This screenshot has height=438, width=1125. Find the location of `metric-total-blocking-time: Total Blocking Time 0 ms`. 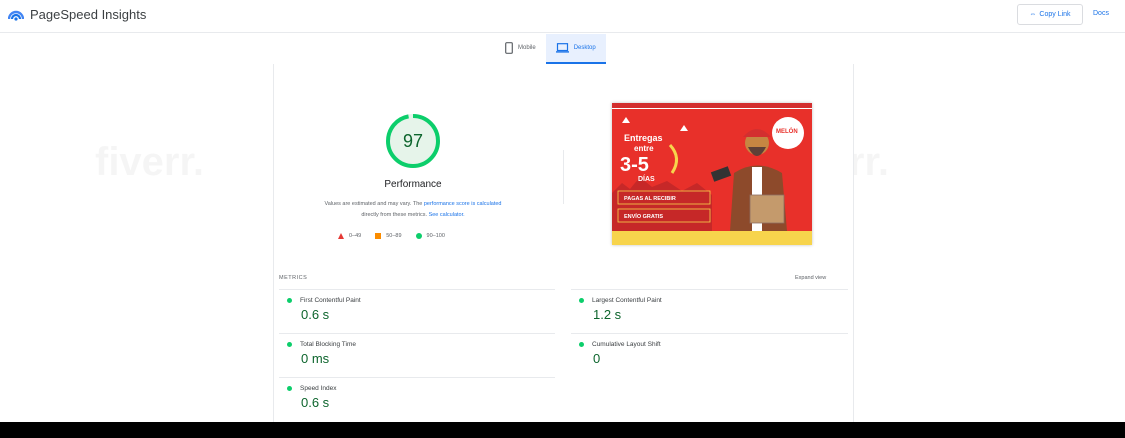

metric-total-blocking-time: Total Blocking Time 0 ms is located at coordinates (321, 353).